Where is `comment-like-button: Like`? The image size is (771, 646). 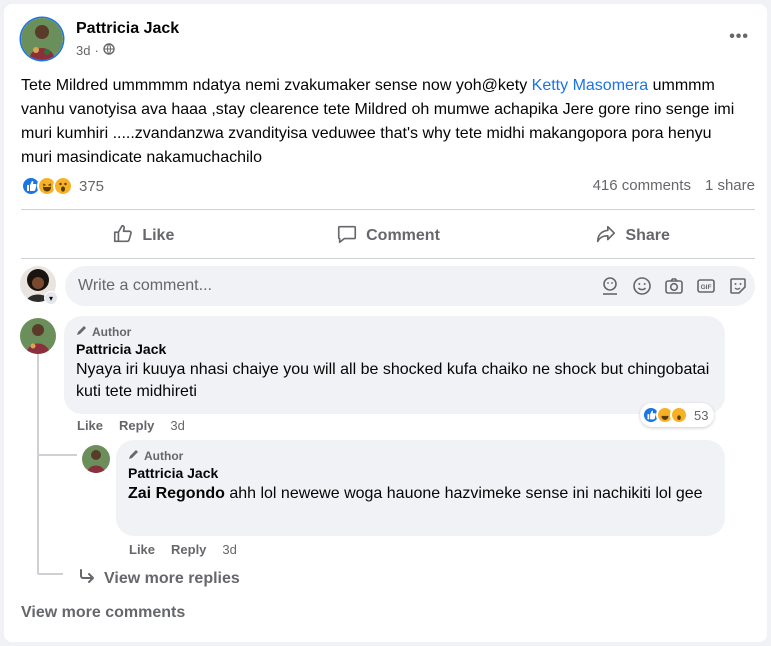 comment-like-button: Like is located at coordinates (90, 425).